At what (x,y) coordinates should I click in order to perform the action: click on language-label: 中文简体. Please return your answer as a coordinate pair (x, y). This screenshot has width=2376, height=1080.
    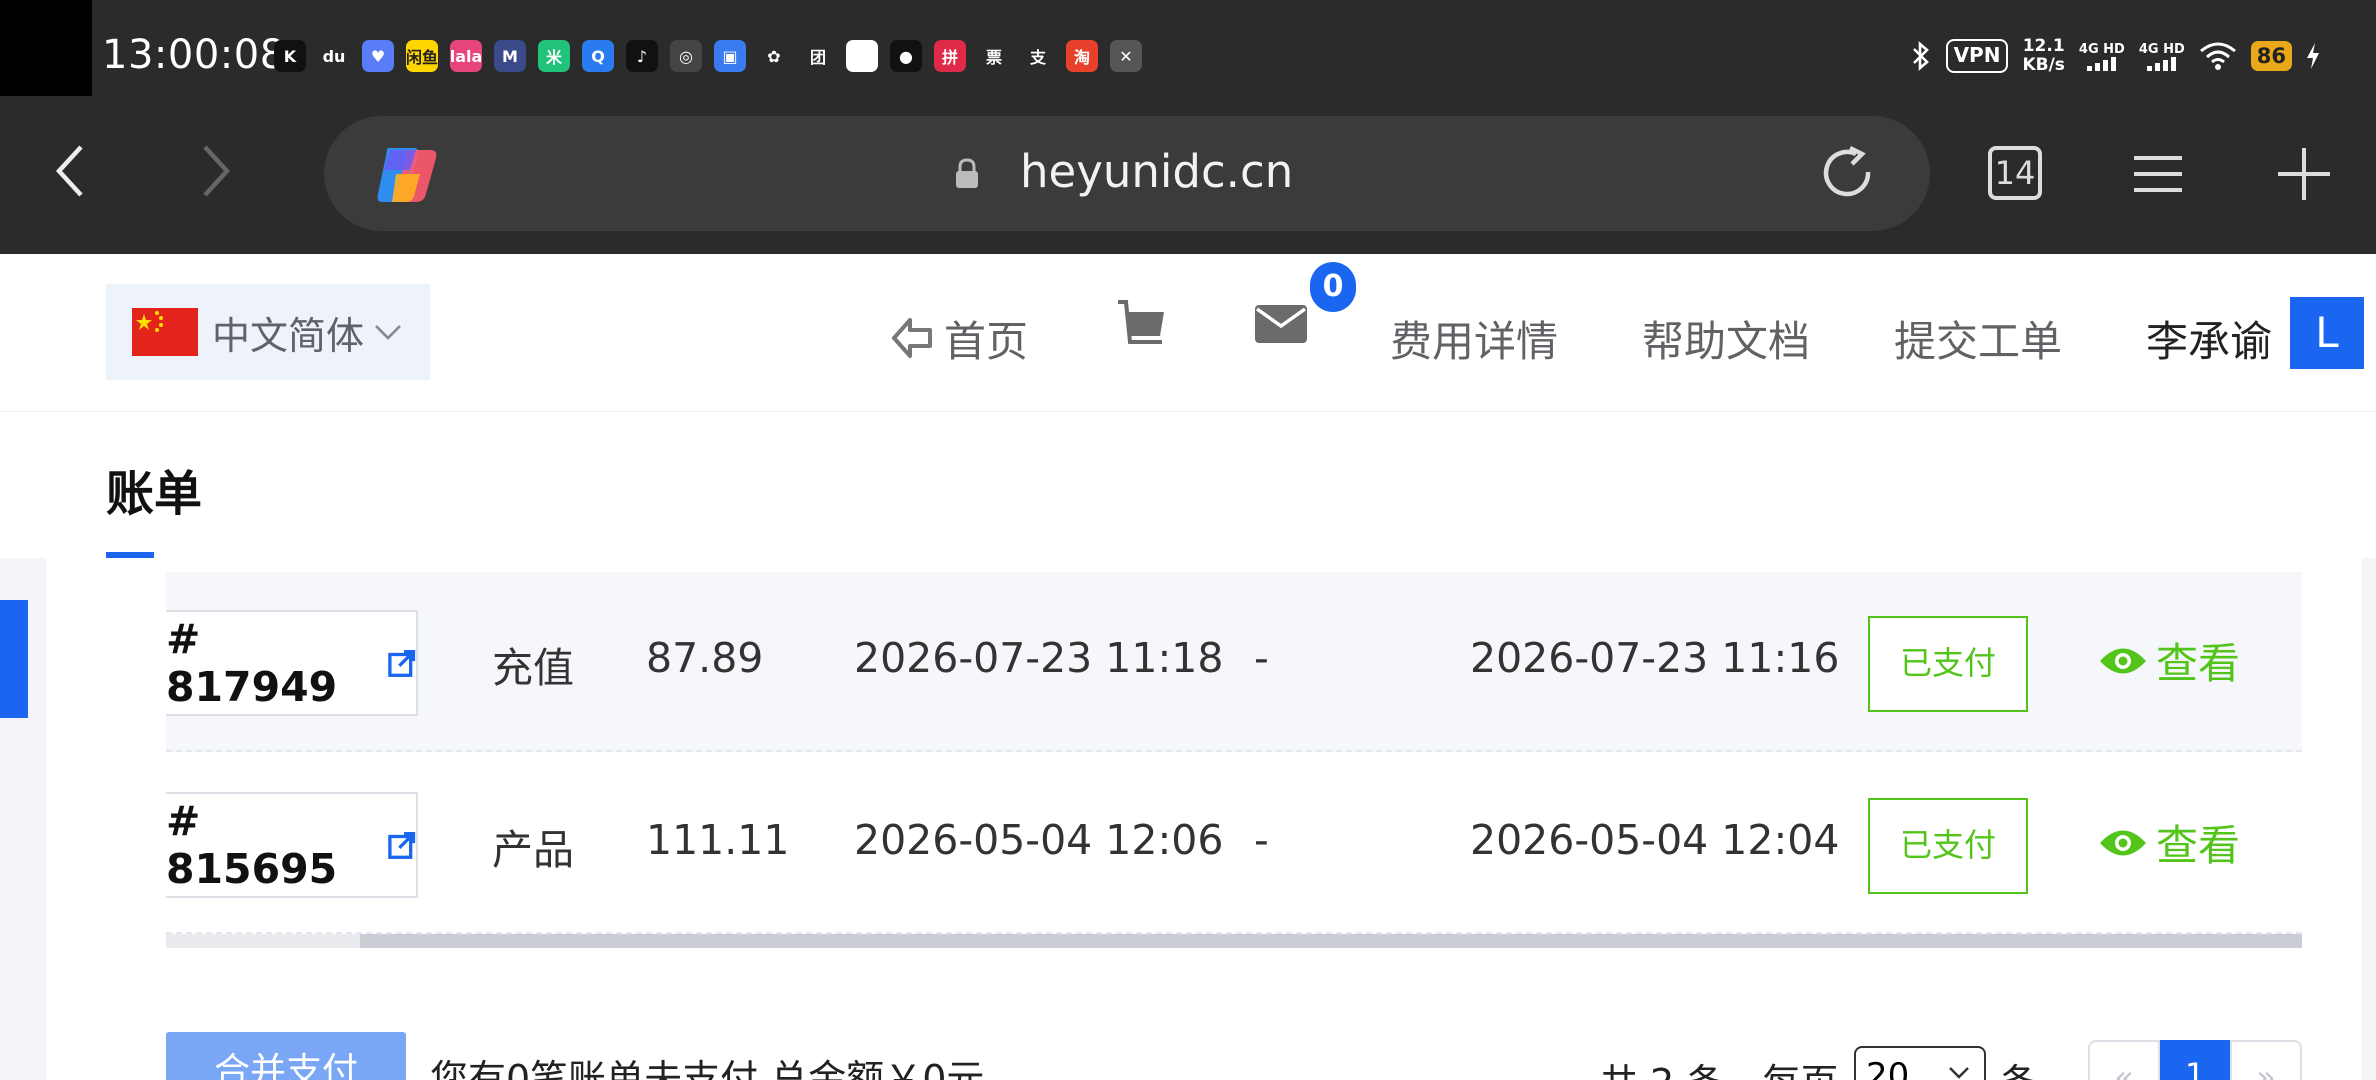
    Looking at the image, I should click on (288, 335).